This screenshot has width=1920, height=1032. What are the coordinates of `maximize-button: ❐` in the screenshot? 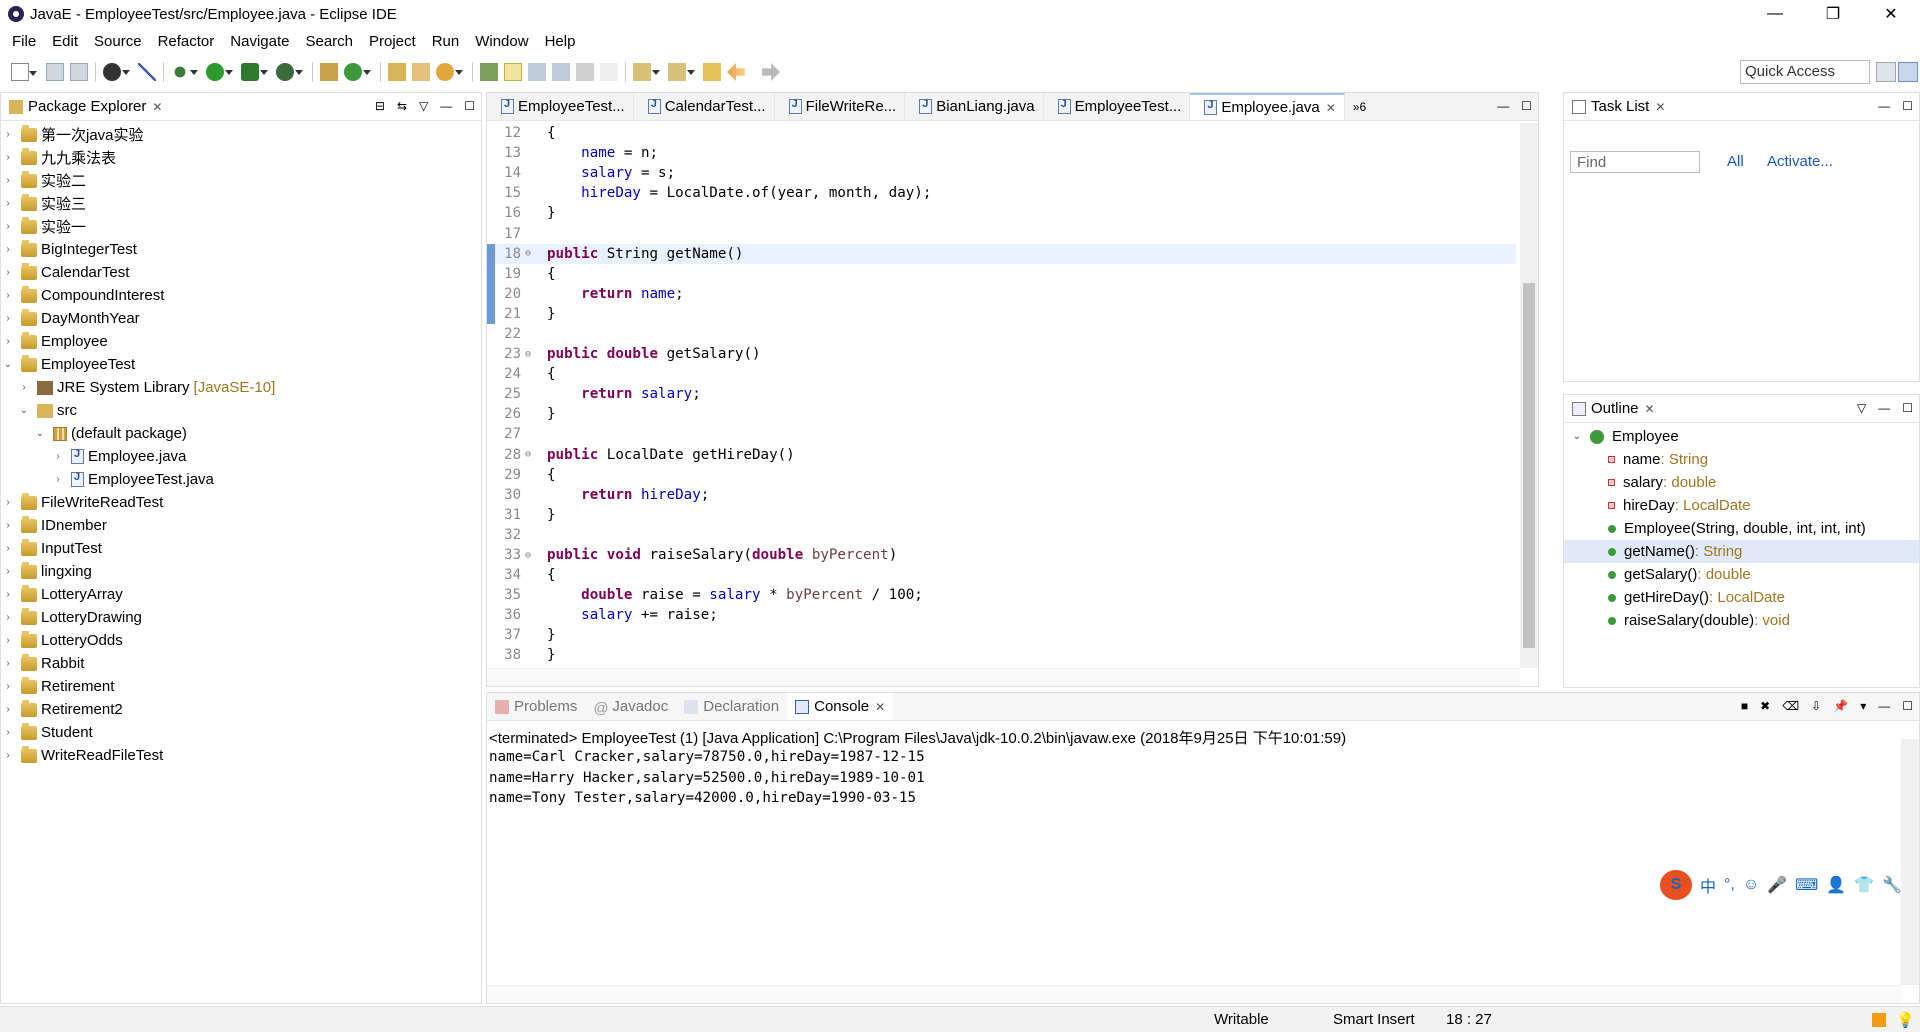 It's located at (1833, 14).